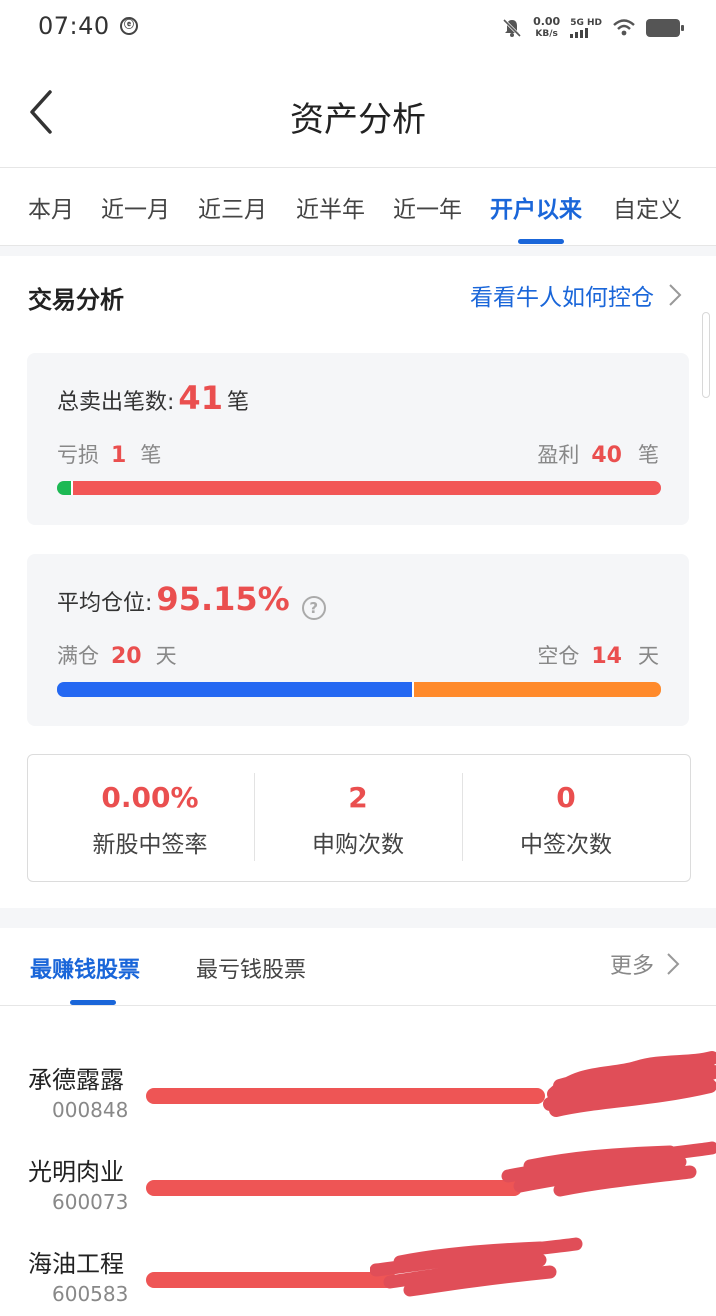 This screenshot has width=716, height=1316. I want to click on wifi-icon, so click(624, 27).